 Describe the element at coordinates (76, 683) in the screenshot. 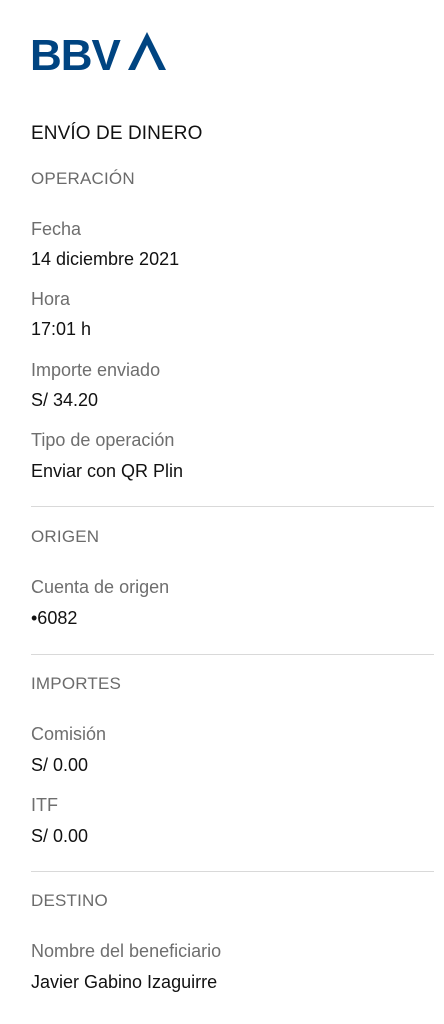

I see `section-heading-importes: IMPORTES` at that location.